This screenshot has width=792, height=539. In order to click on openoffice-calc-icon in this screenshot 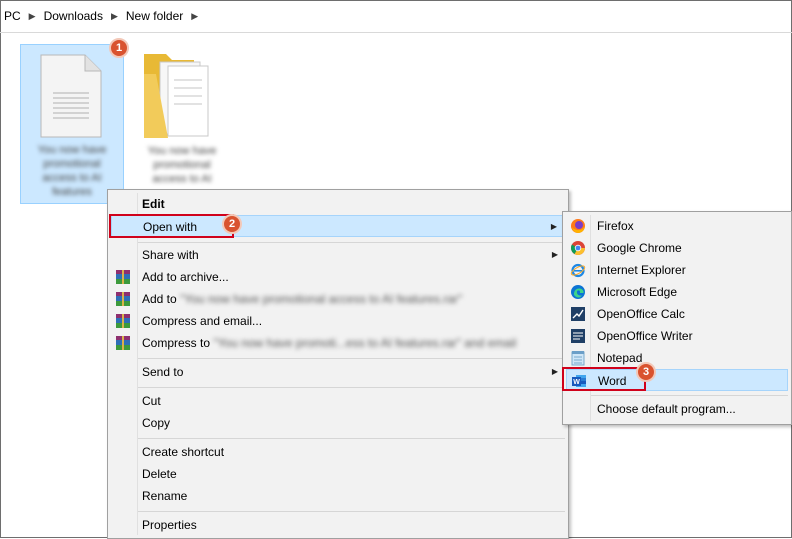, I will do `click(578, 314)`.